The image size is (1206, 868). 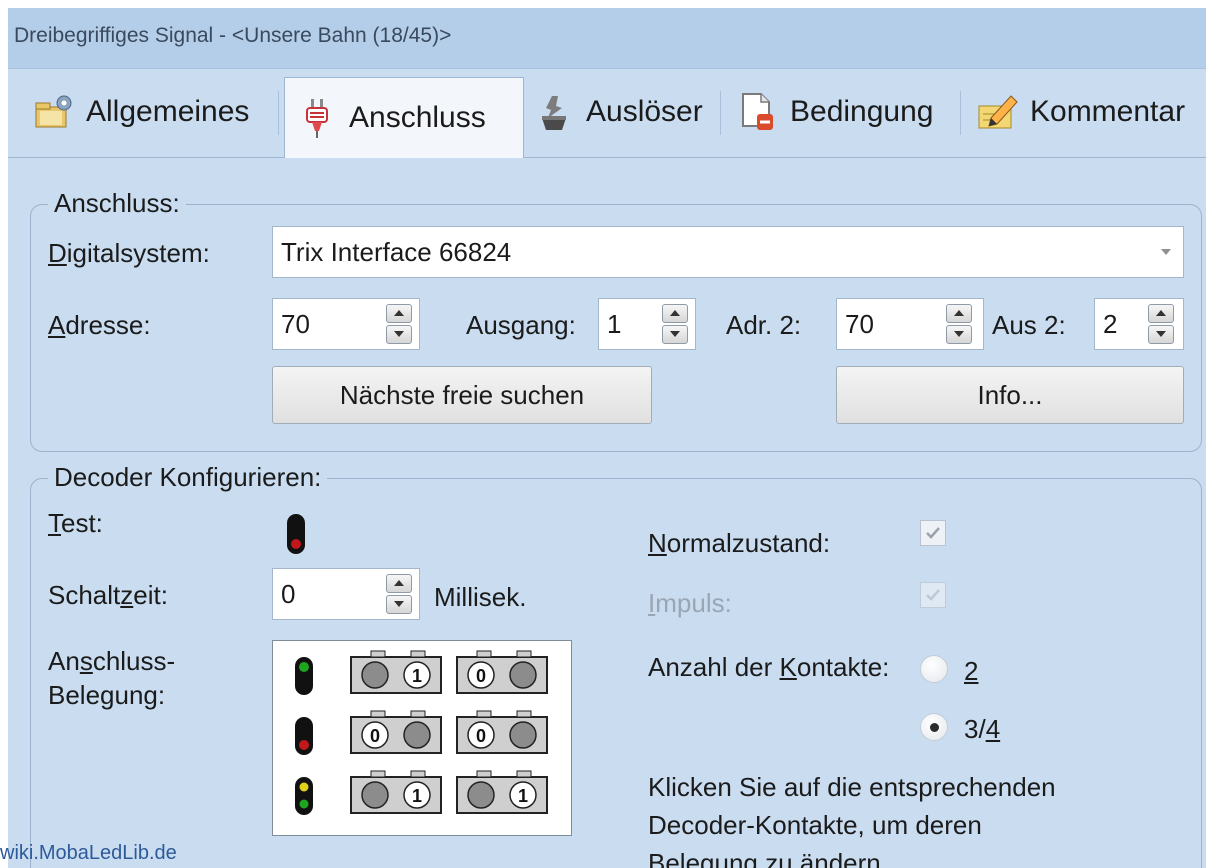 I want to click on belegung-diagram: 1 0 0 0 1 1, so click(x=421, y=732).